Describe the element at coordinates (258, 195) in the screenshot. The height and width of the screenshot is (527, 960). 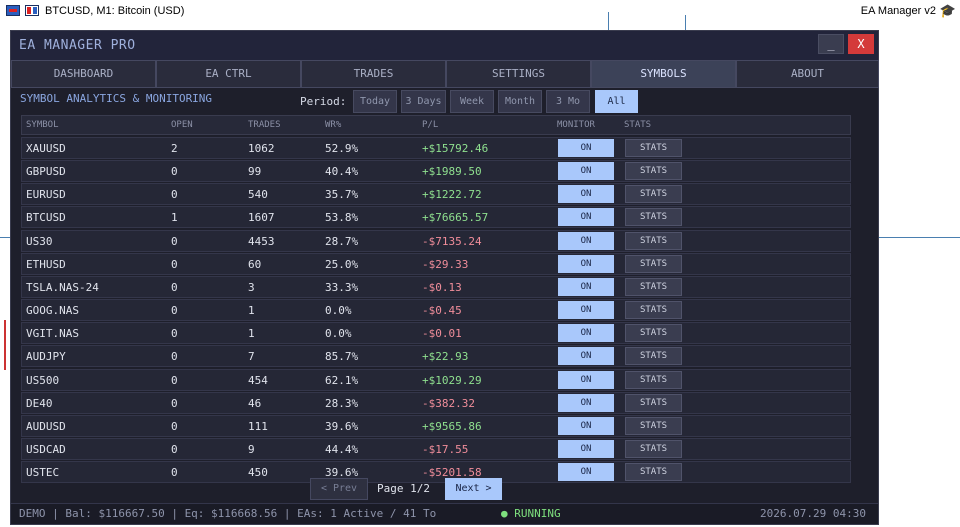
I see `trades-cell: 540` at that location.